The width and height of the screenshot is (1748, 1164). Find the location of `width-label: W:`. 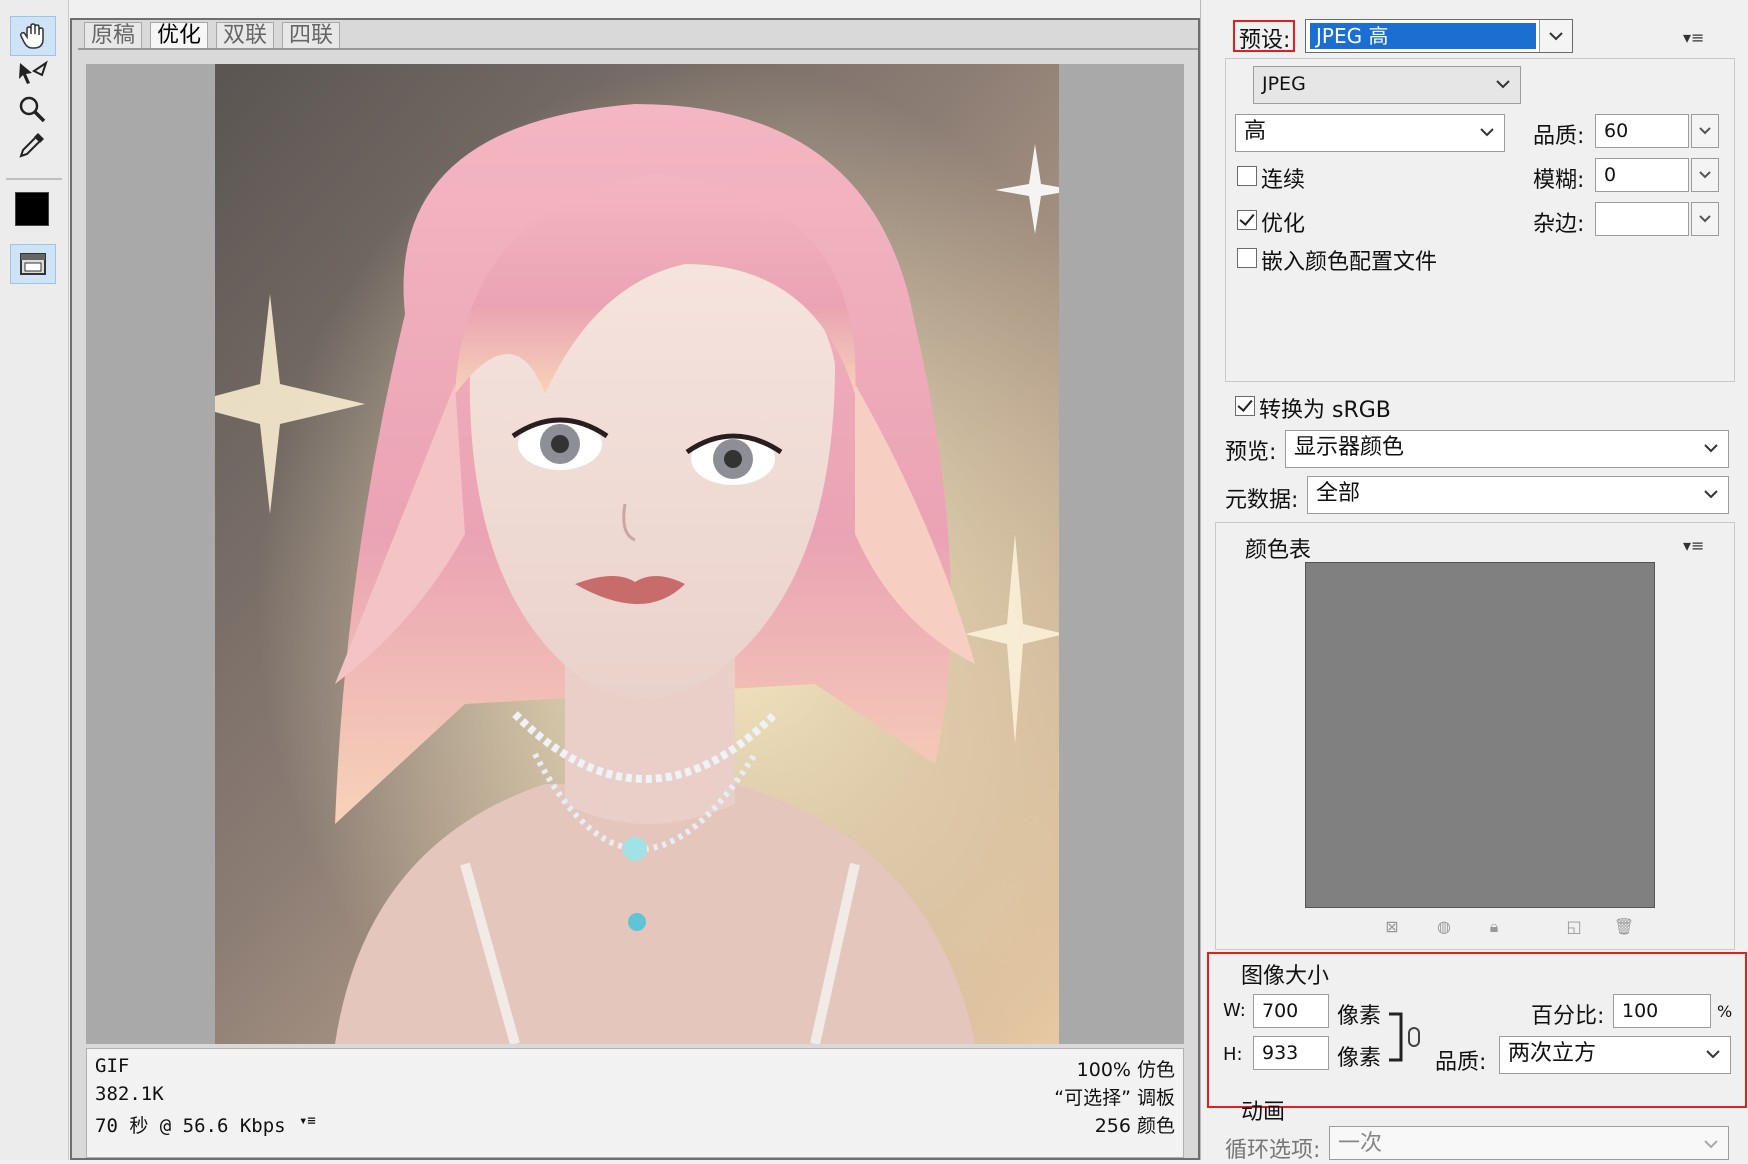

width-label: W: is located at coordinates (1234, 1010).